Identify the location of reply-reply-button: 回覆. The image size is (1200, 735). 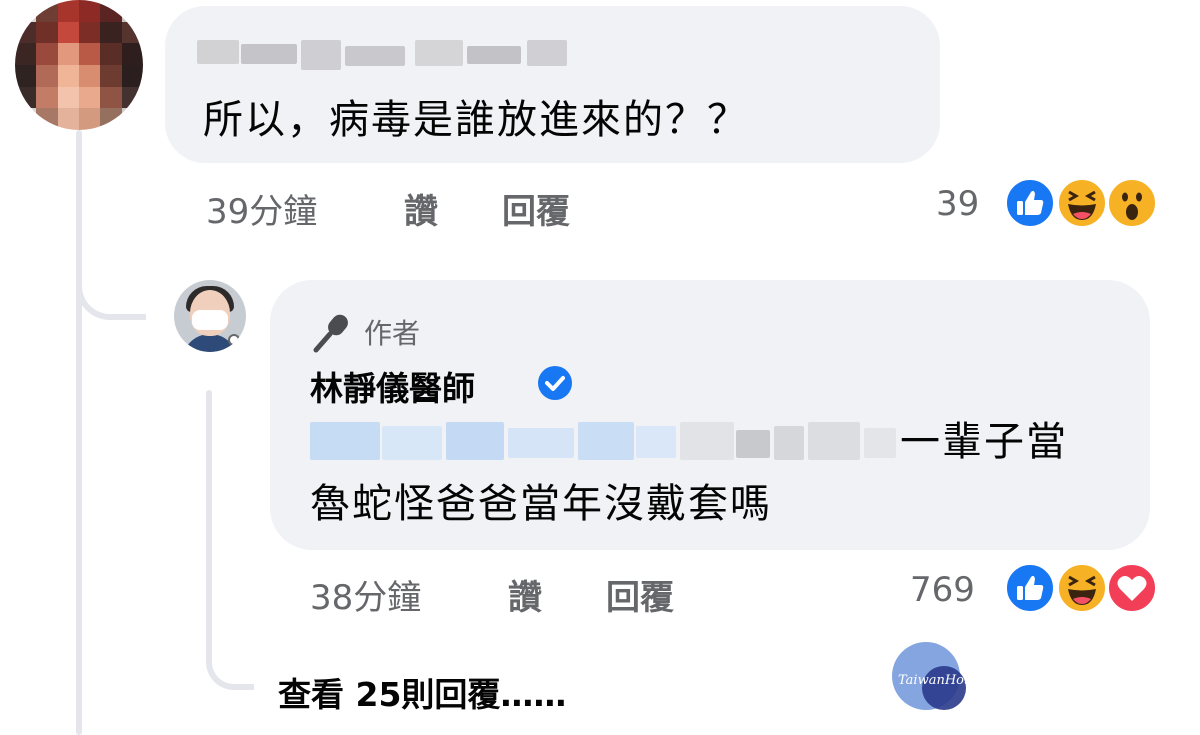
(640, 594).